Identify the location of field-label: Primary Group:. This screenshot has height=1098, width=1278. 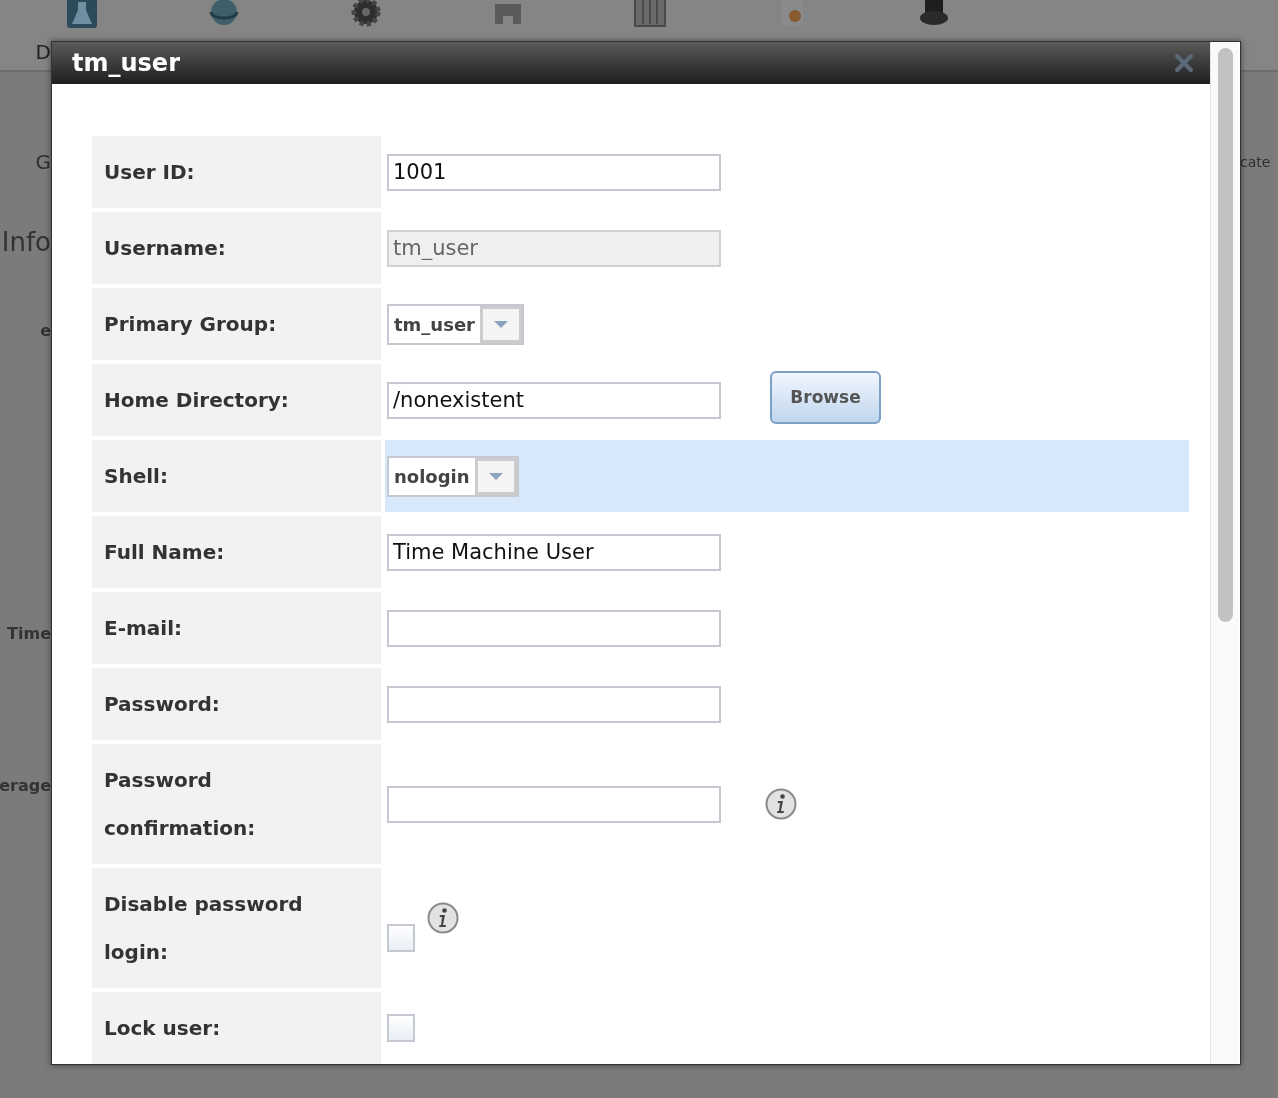
(236, 324).